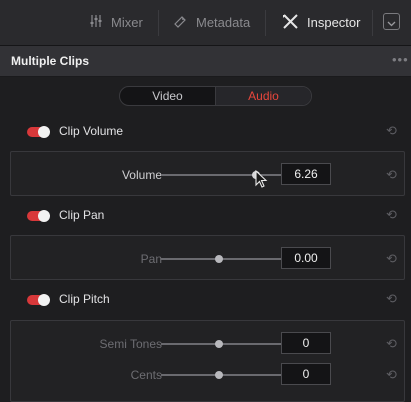 Image resolution: width=411 pixels, height=402 pixels. I want to click on section-clip-pitch: Clip Pitch ⟲, so click(205, 300).